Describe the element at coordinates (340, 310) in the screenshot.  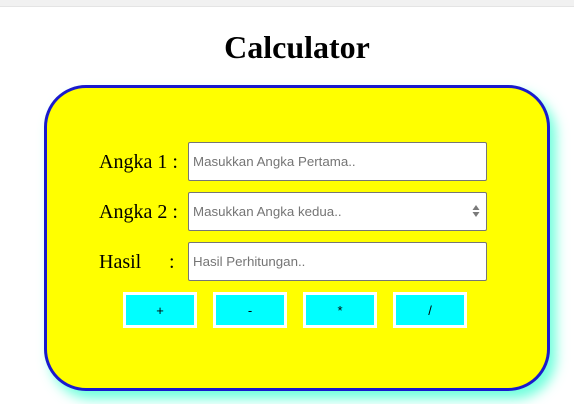
I see `multiply-button: *` at that location.